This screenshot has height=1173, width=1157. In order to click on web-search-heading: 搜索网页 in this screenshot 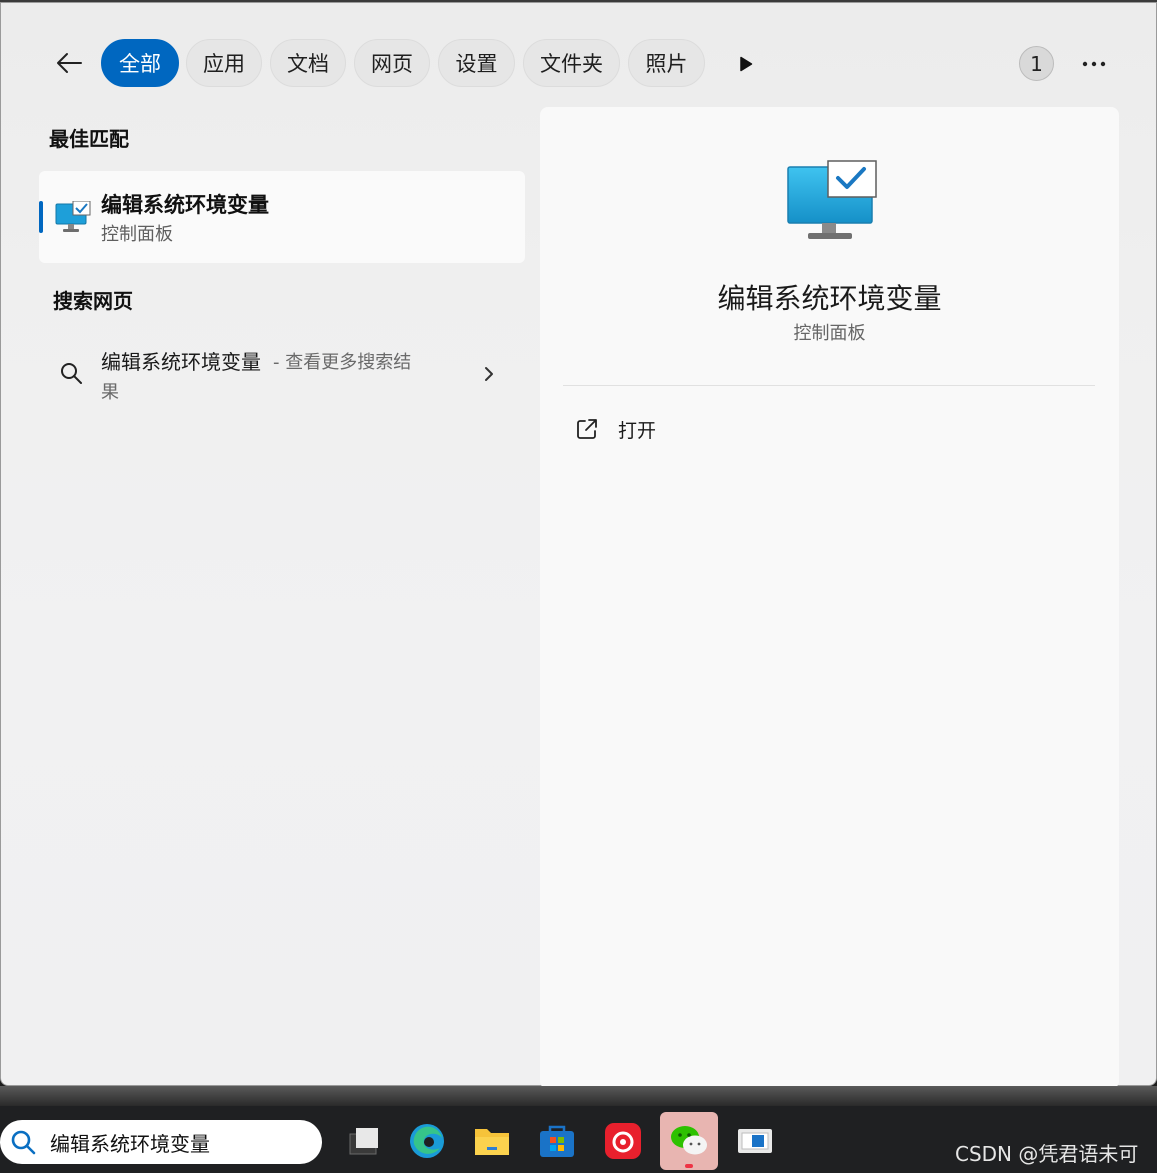, I will do `click(93, 301)`.